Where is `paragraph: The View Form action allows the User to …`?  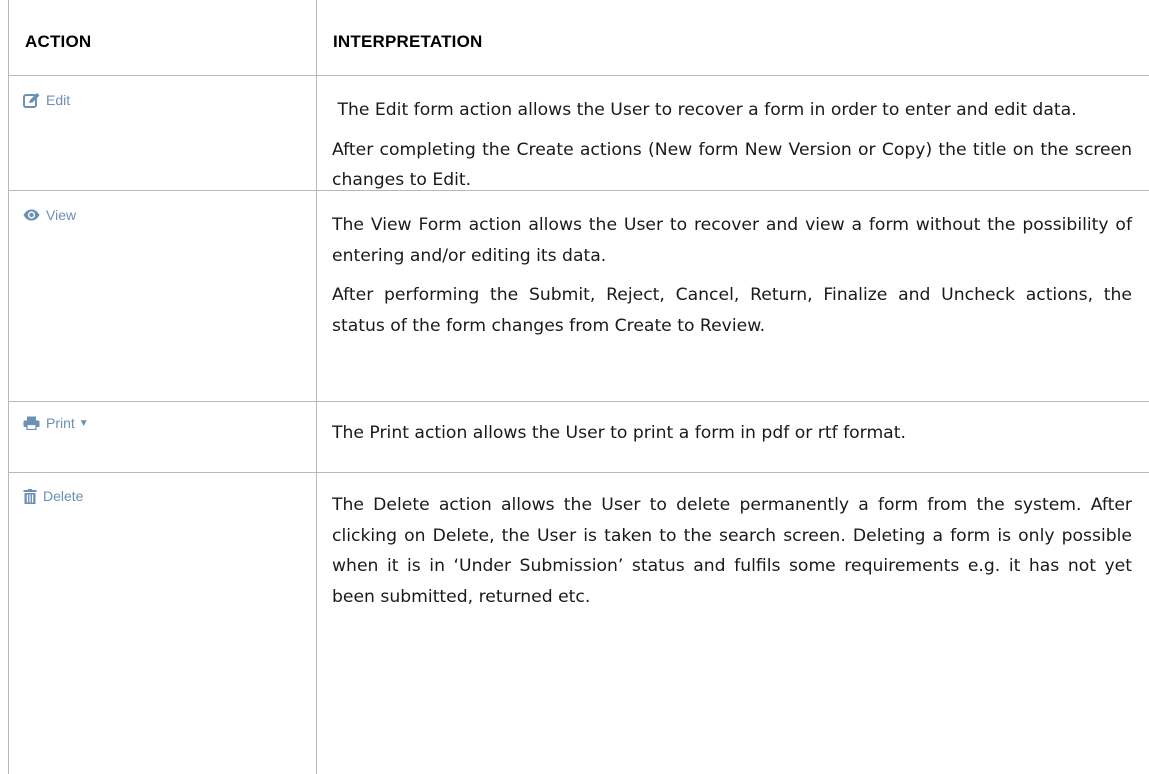 paragraph: The View Form action allows the User to … is located at coordinates (732, 240).